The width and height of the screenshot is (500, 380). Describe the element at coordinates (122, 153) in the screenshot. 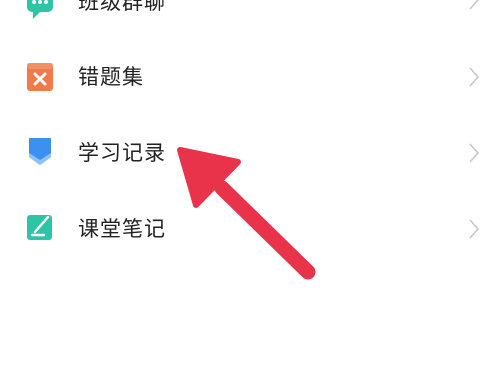

I see `menu-item-label: 学习记录` at that location.